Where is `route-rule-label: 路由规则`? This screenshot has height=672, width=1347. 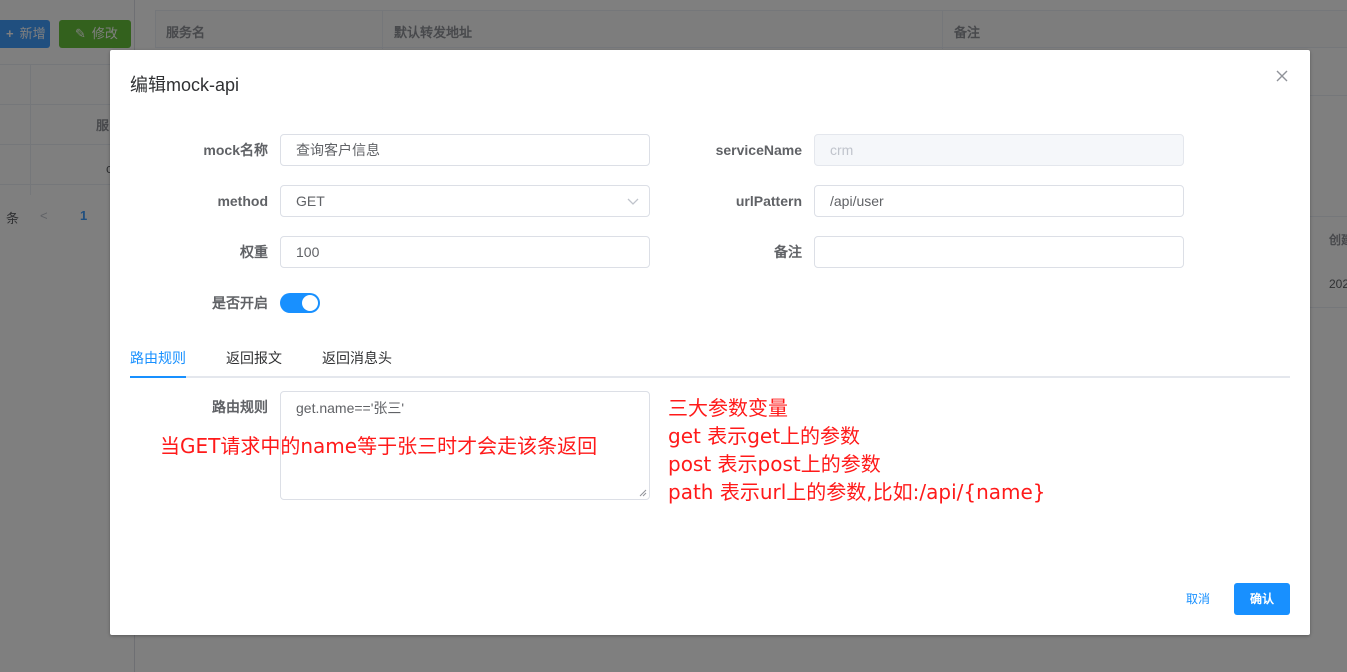
route-rule-label: 路由规则 is located at coordinates (240, 407).